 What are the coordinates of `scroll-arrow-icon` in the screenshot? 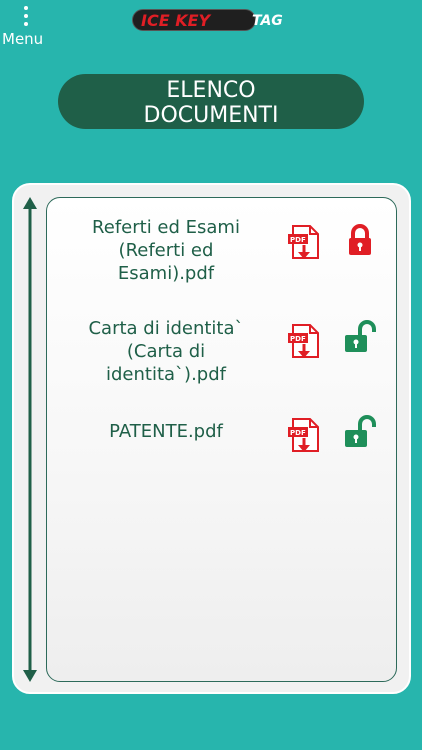 It's located at (30, 439).